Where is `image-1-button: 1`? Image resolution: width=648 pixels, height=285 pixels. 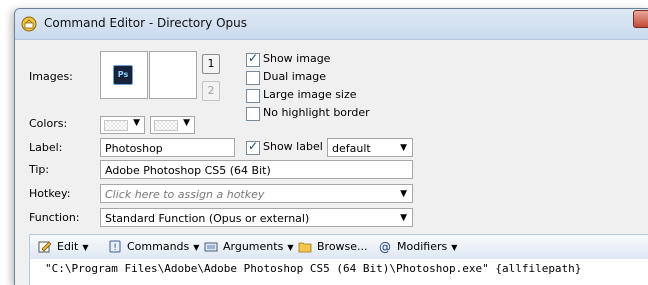
image-1-button: 1 is located at coordinates (211, 64).